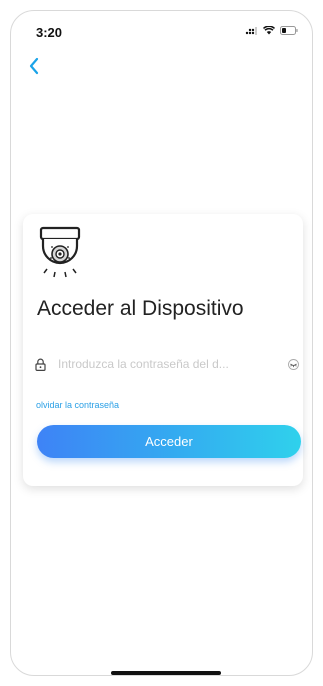 This screenshot has height=686, width=323. What do you see at coordinates (40, 364) in the screenshot?
I see `lock-icon` at bounding box center [40, 364].